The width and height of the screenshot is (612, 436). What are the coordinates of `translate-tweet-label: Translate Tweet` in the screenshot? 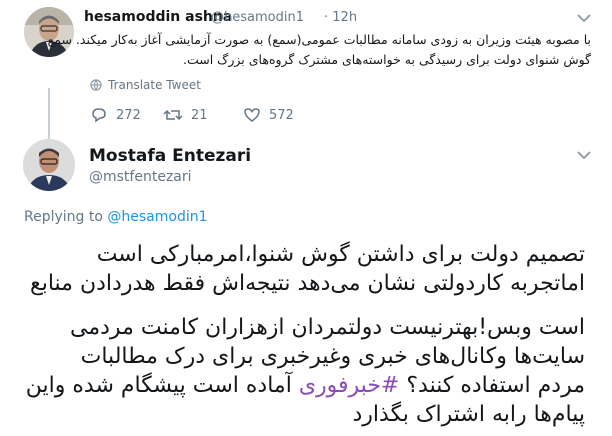 It's located at (154, 85).